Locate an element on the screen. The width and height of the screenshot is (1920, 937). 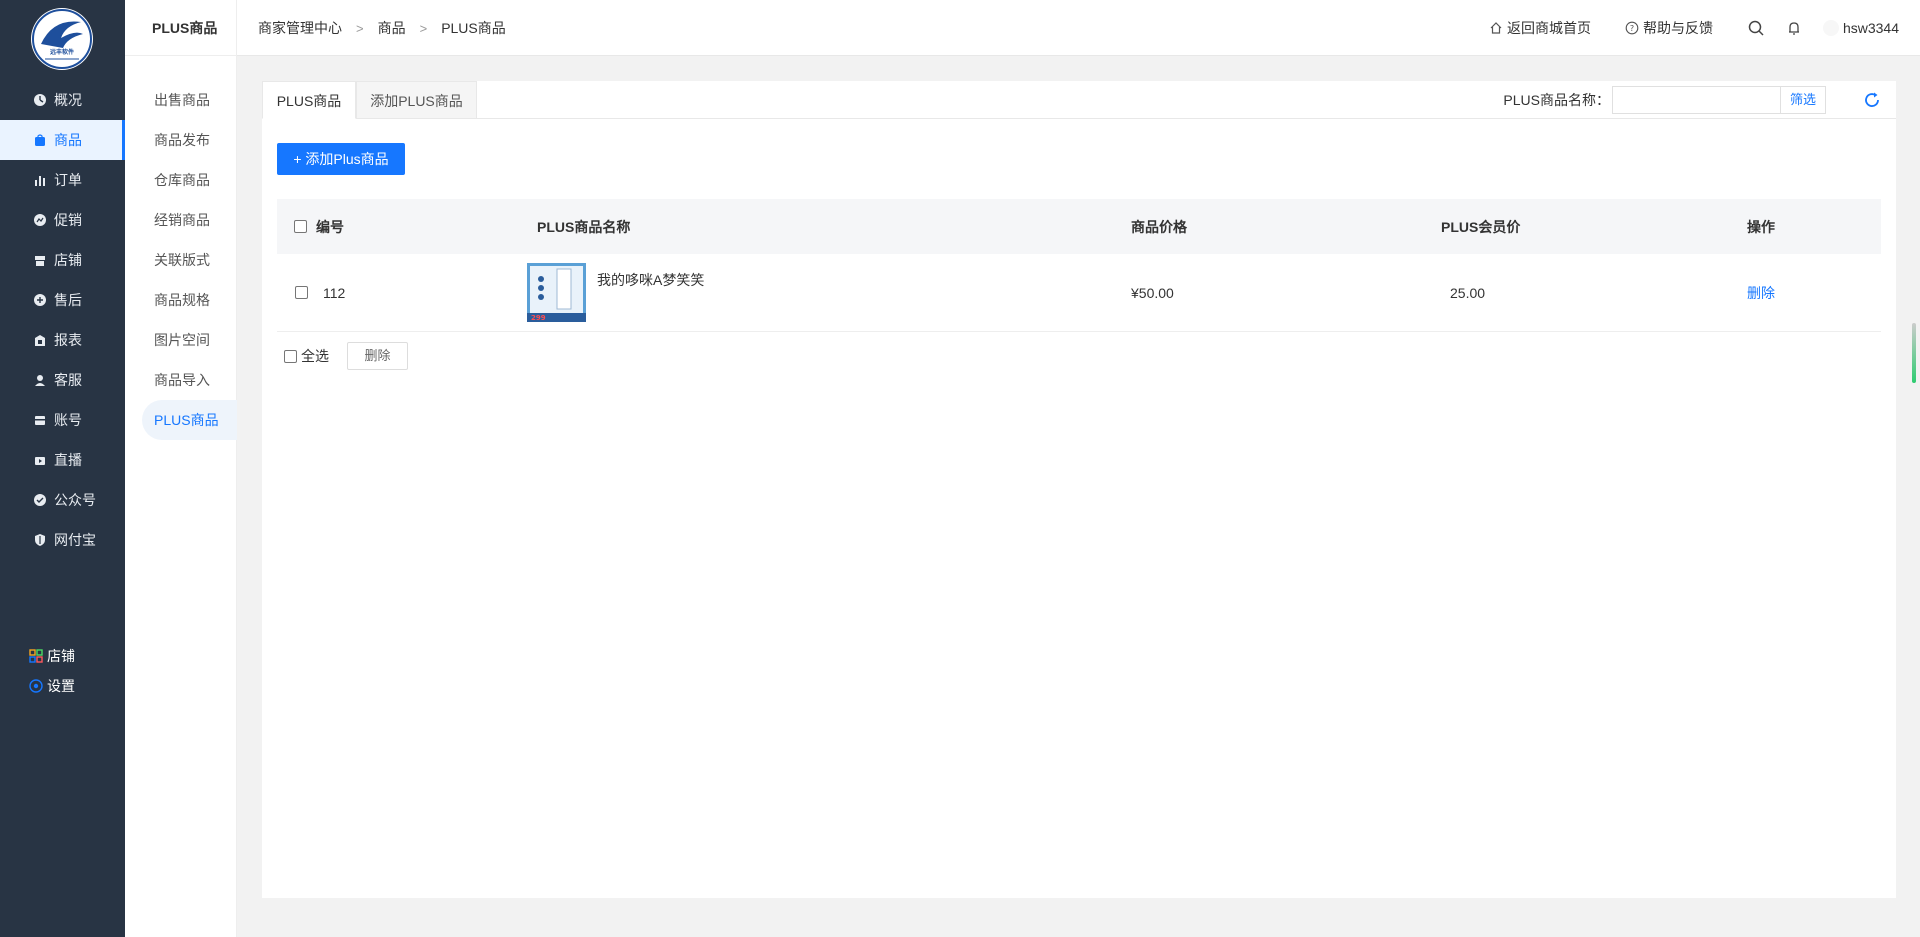
row-id: 112 is located at coordinates (334, 292).